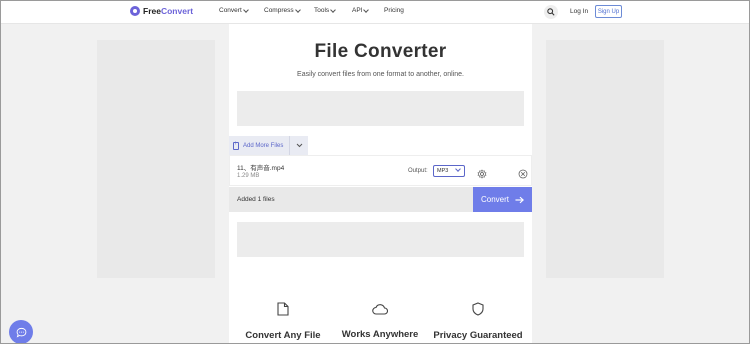 Image resolution: width=750 pixels, height=344 pixels. I want to click on search-button, so click(551, 12).